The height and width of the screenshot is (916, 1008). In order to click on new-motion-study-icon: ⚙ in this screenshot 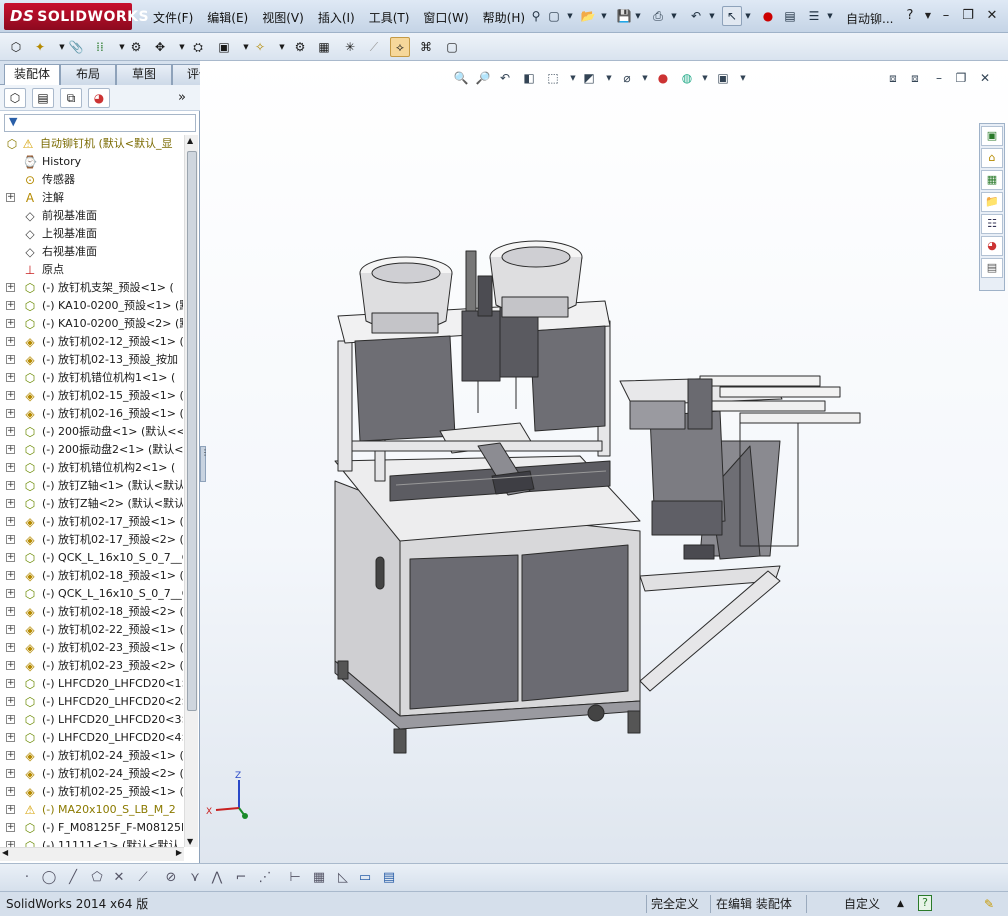, I will do `click(300, 47)`.